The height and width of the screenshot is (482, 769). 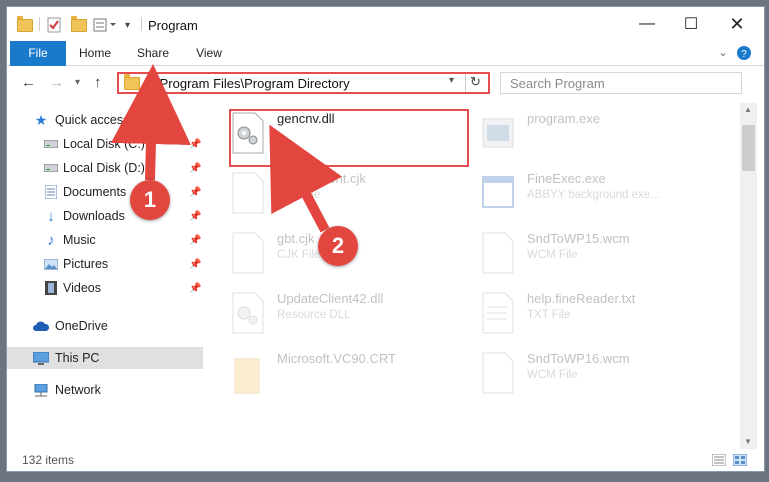 I want to click on sidebar-item-this-pc: This PC, so click(x=105, y=358).